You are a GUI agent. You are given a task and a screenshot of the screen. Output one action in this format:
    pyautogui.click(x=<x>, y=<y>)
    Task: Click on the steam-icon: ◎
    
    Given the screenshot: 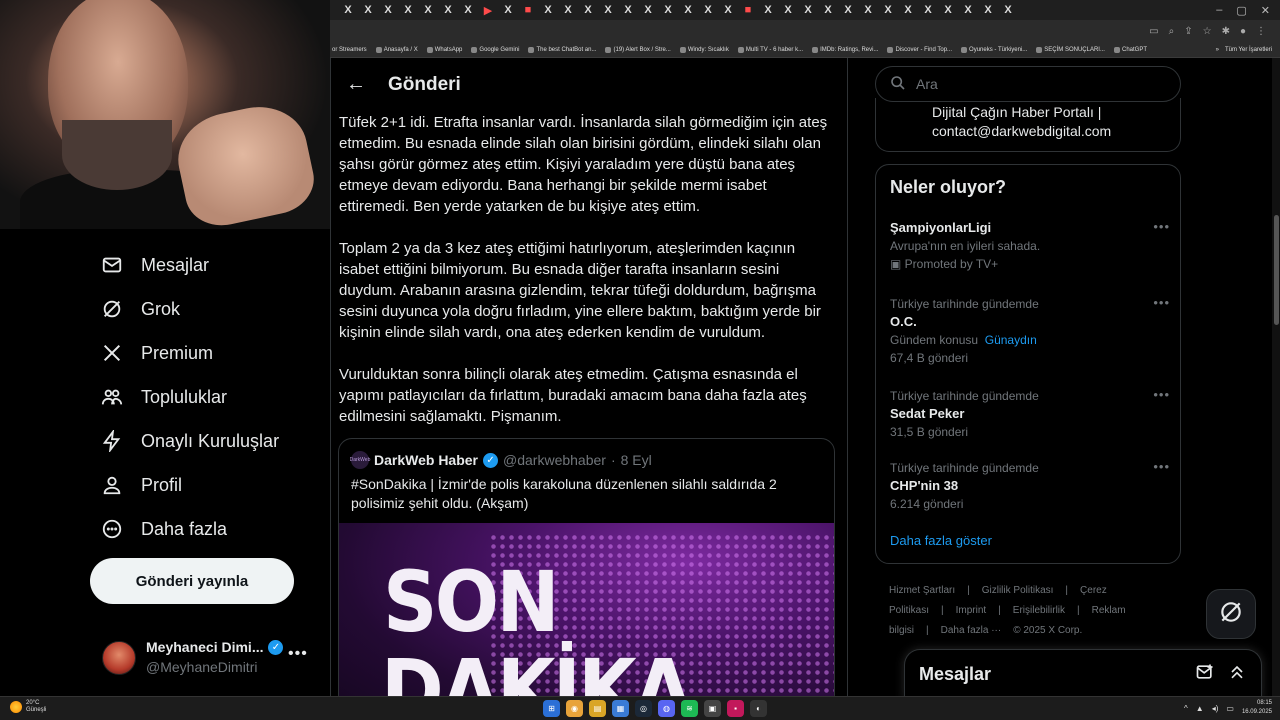 What is the action you would take?
    pyautogui.click(x=643, y=708)
    